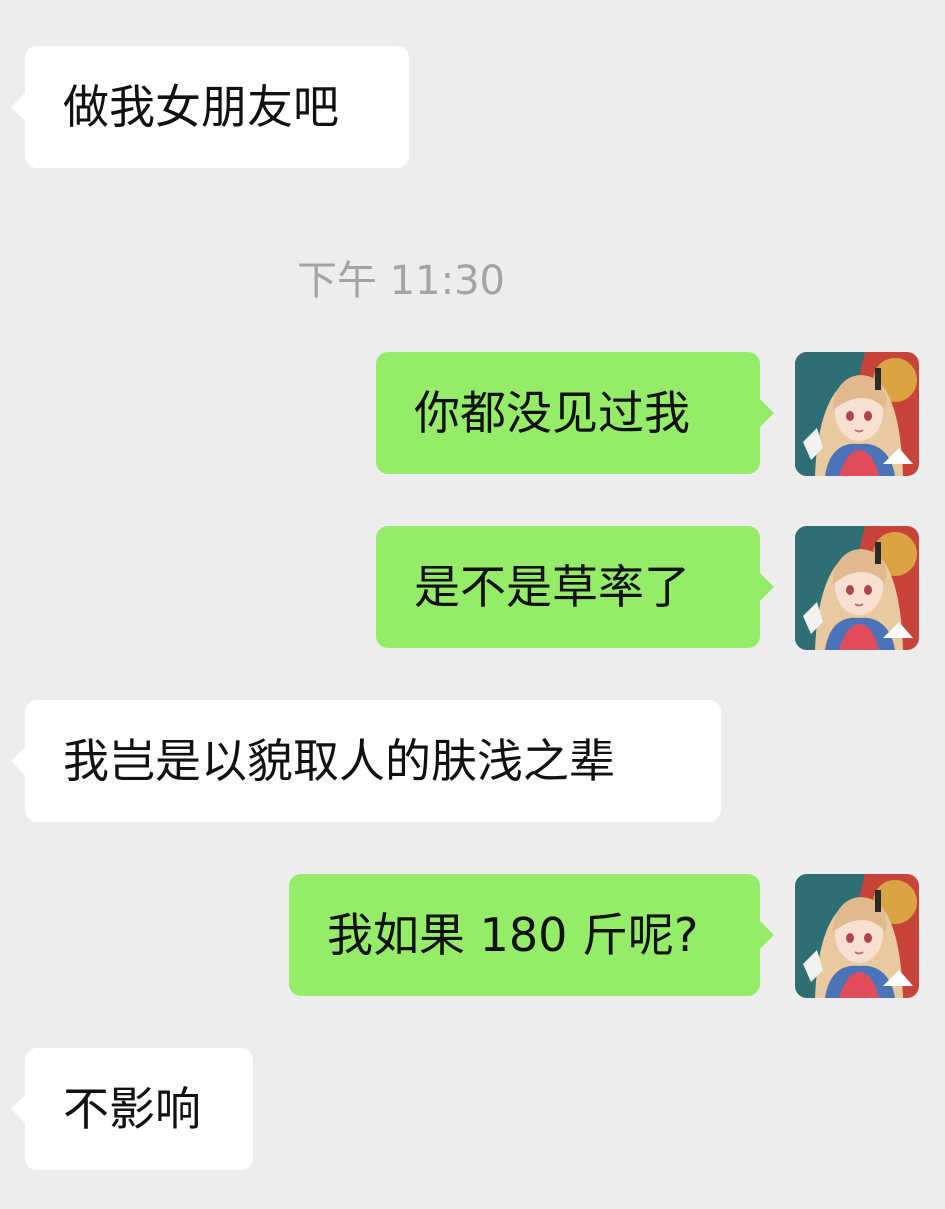  I want to click on message-text: 我如果 180 斤呢?, so click(513, 935).